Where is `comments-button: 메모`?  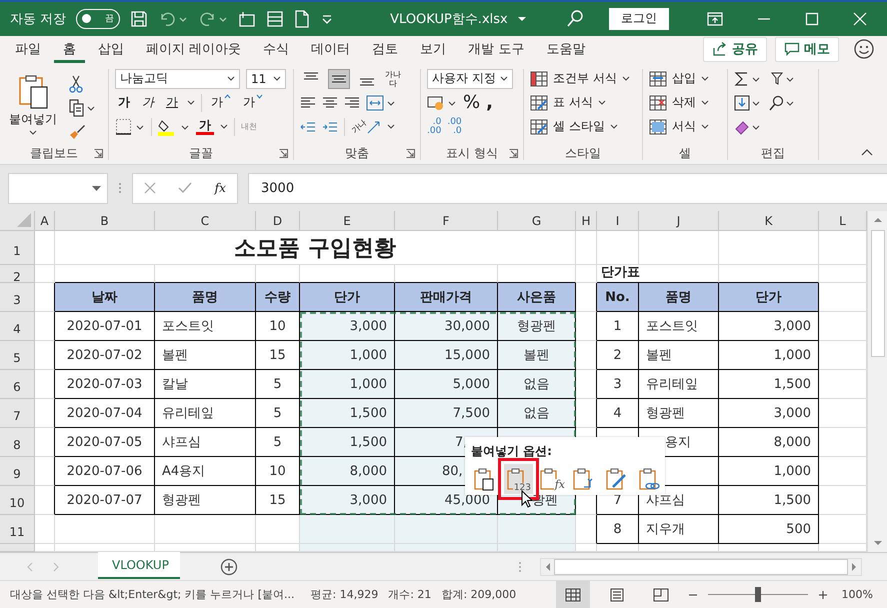
comments-button: 메모 is located at coordinates (807, 49).